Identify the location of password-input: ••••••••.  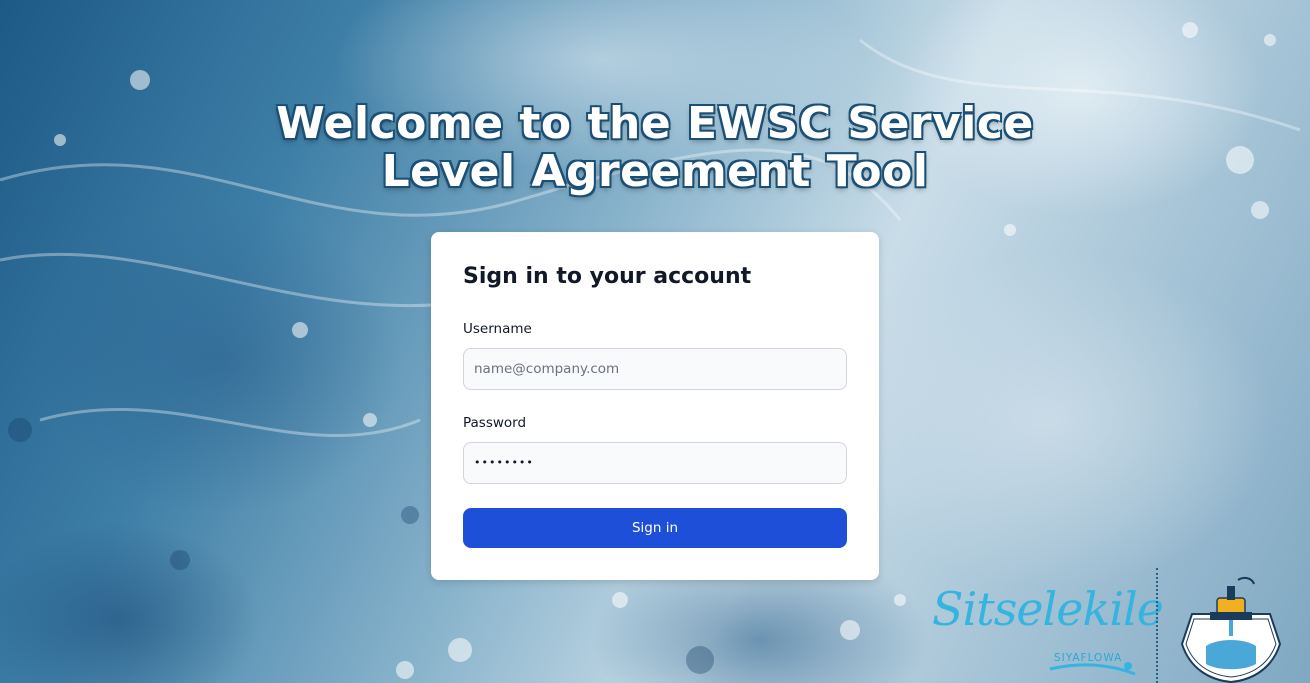
(655, 463).